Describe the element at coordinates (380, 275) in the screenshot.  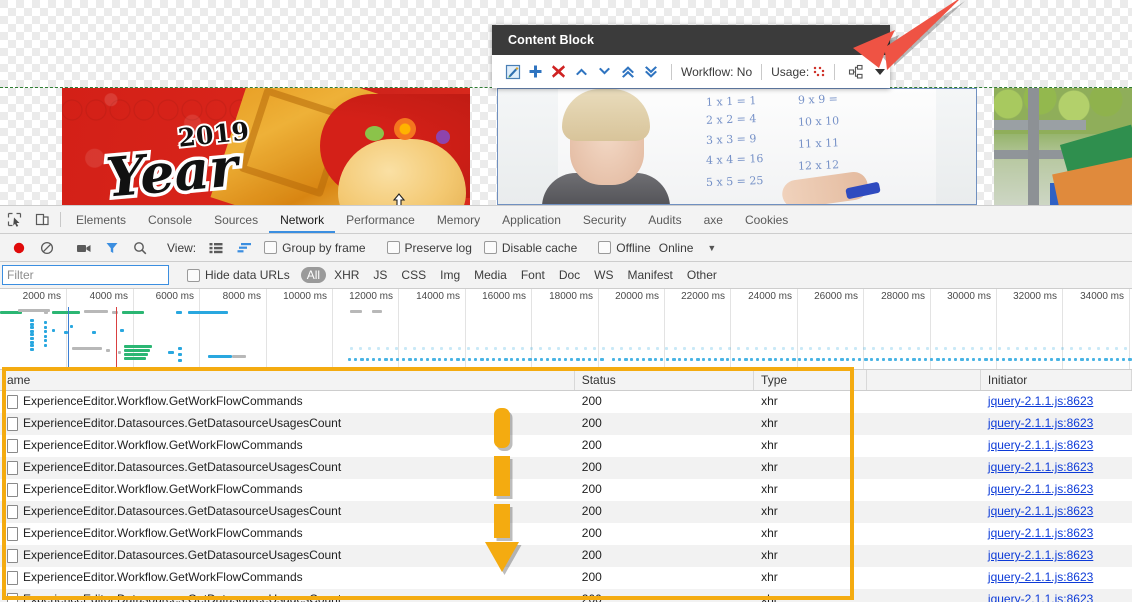
I see `type-filter-js: JS` at that location.